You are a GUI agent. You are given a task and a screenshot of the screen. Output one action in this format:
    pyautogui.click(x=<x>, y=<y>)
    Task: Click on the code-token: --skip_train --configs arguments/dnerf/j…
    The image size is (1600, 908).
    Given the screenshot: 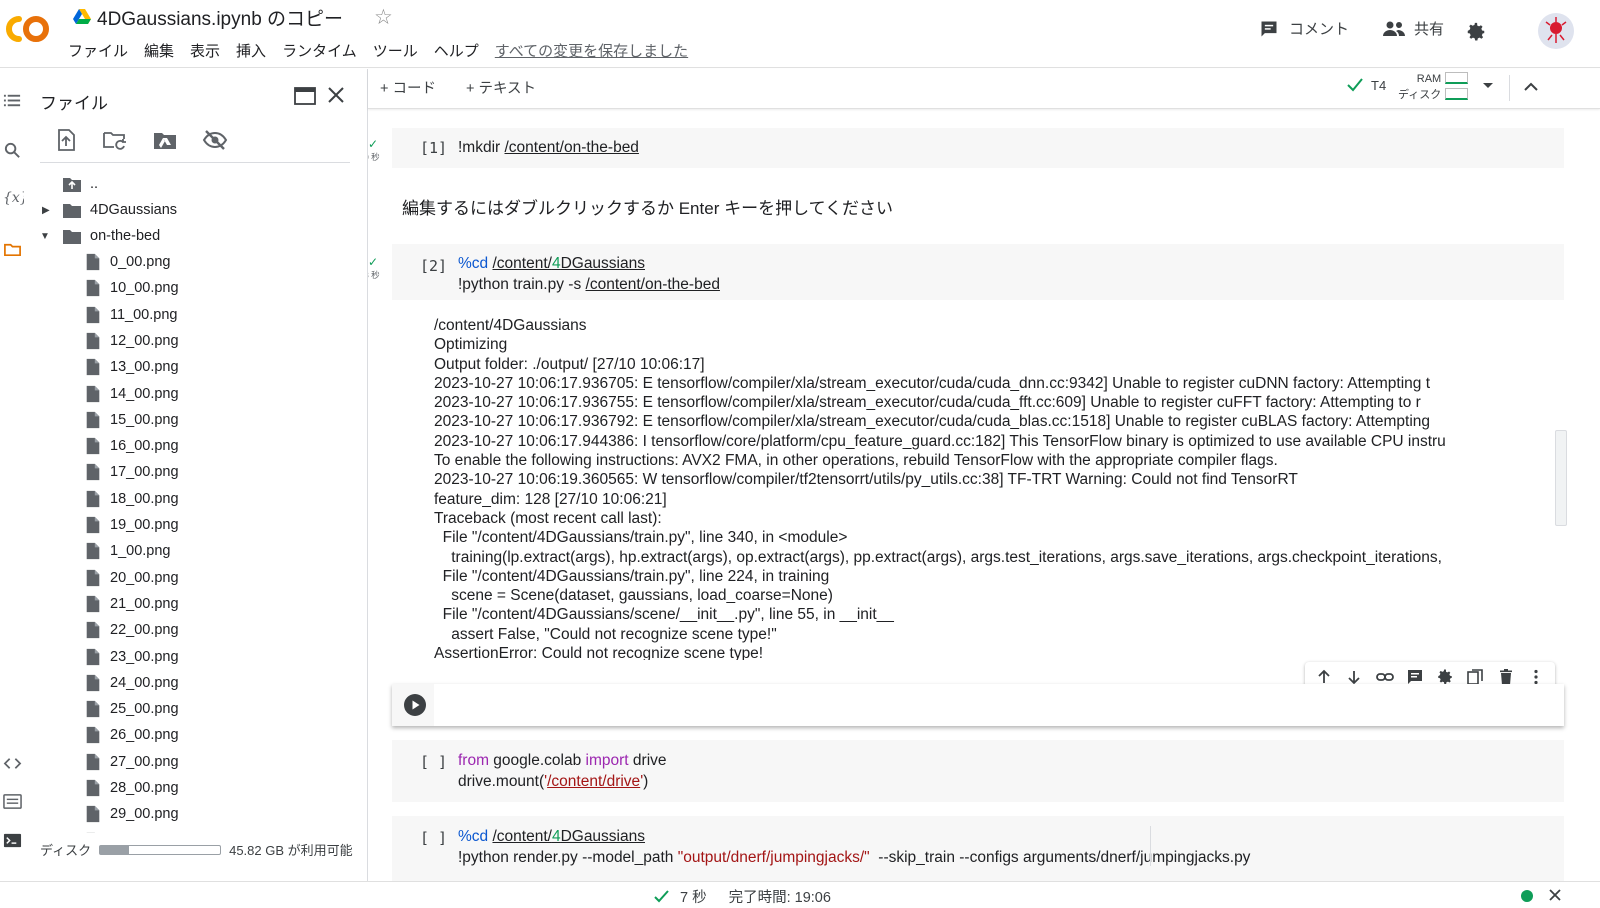 What is the action you would take?
    pyautogui.click(x=1060, y=857)
    